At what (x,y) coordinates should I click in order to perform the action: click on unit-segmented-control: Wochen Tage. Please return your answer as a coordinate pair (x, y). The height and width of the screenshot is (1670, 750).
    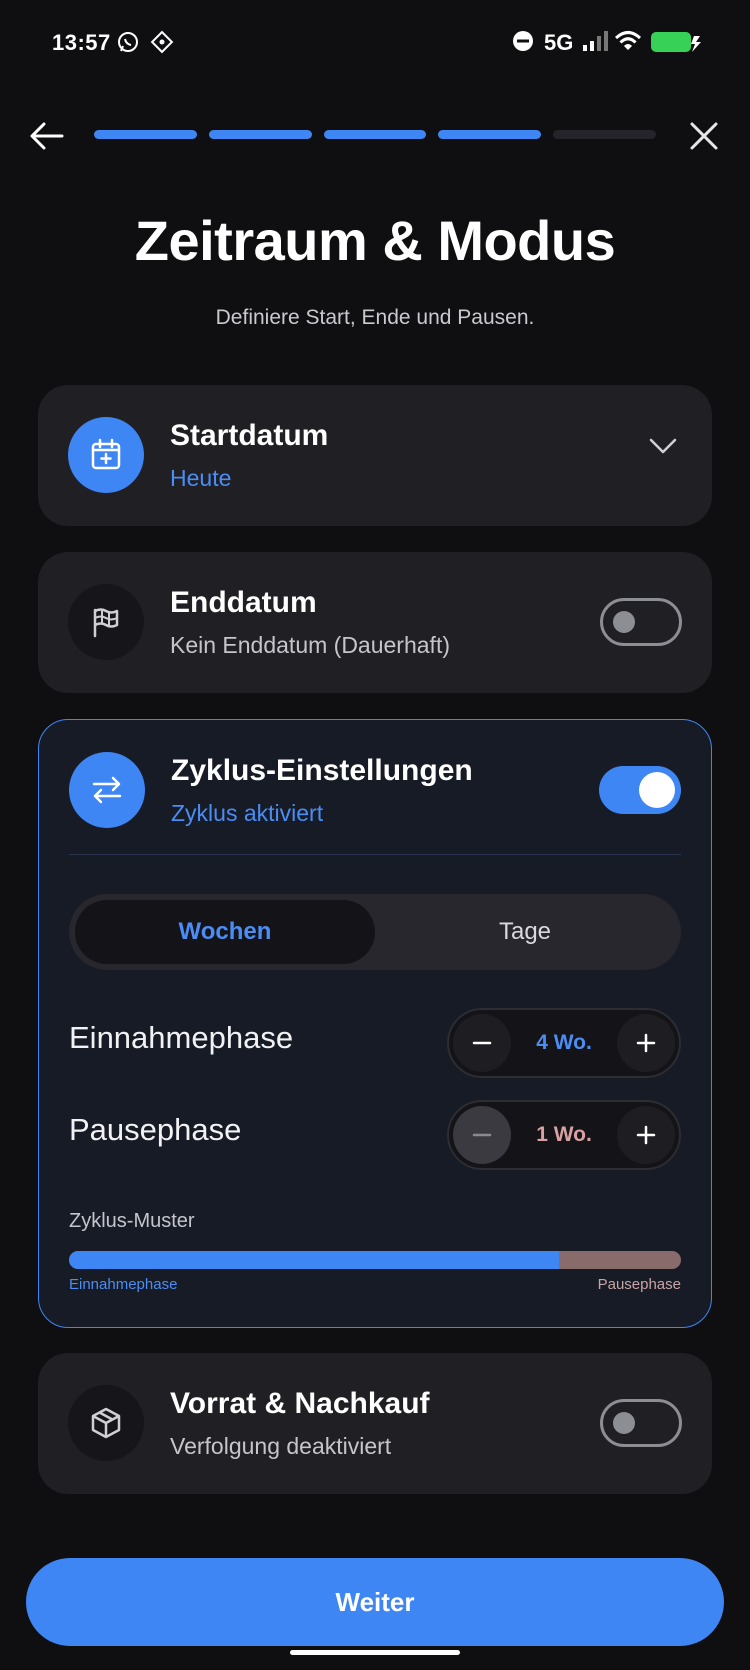
    Looking at the image, I should click on (375, 932).